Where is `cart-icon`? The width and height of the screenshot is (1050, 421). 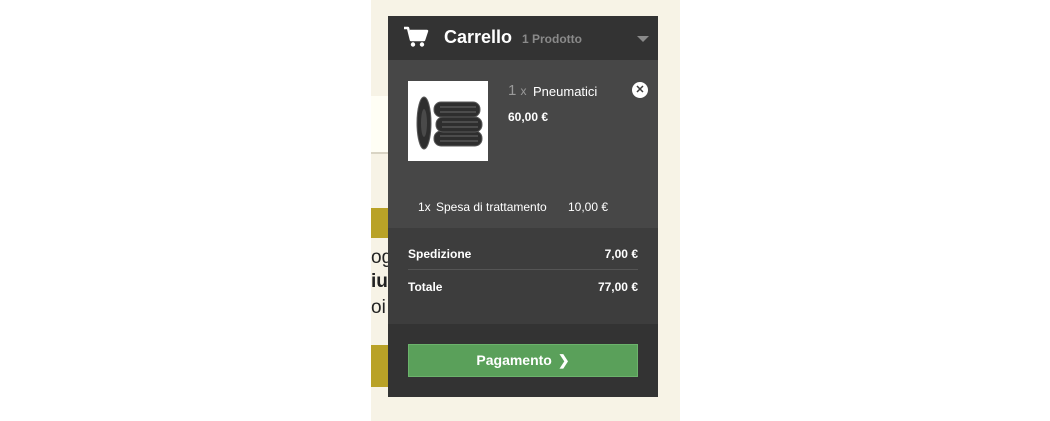
cart-icon is located at coordinates (416, 36).